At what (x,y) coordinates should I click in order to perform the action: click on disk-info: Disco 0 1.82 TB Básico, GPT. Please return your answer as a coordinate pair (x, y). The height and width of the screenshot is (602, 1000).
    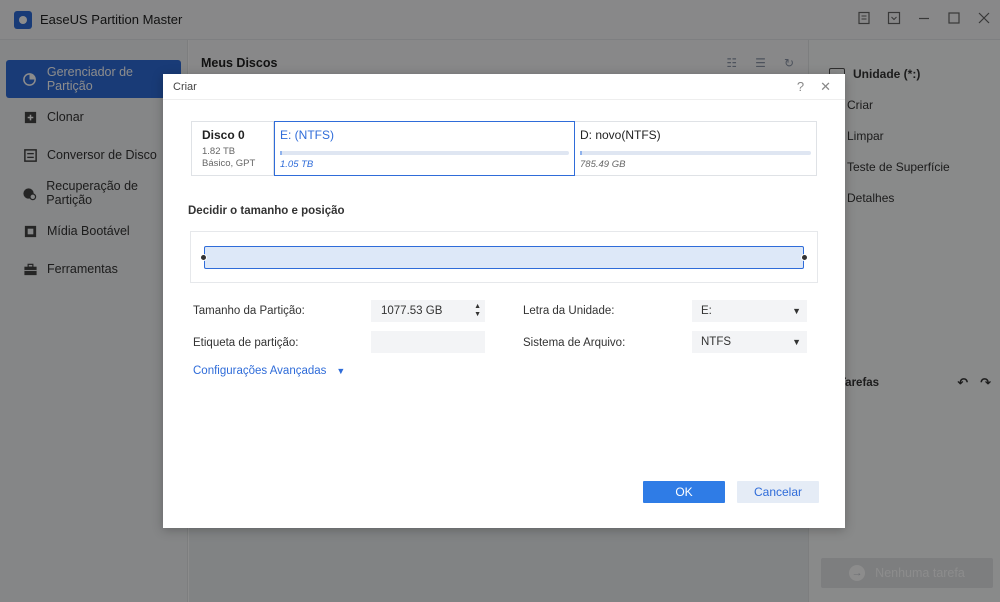
    Looking at the image, I should click on (233, 148).